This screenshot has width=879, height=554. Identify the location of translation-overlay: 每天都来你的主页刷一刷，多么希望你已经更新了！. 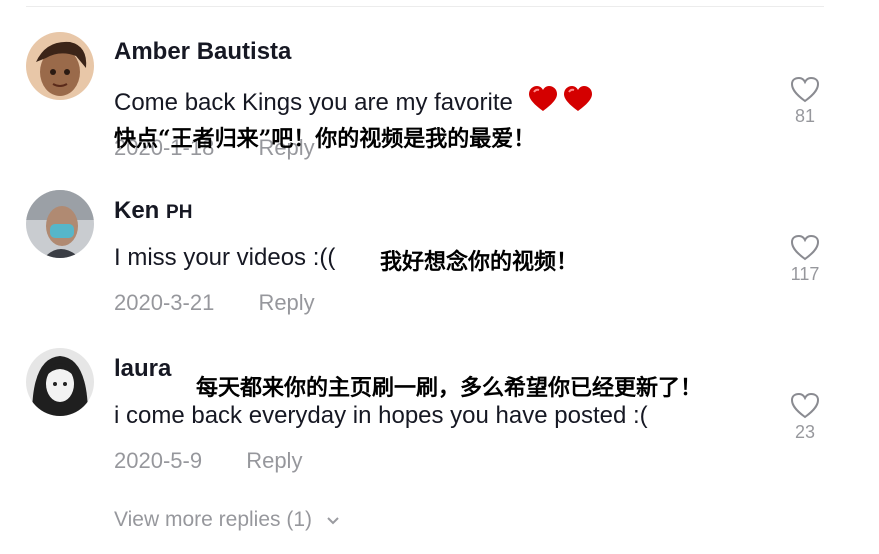
(449, 388).